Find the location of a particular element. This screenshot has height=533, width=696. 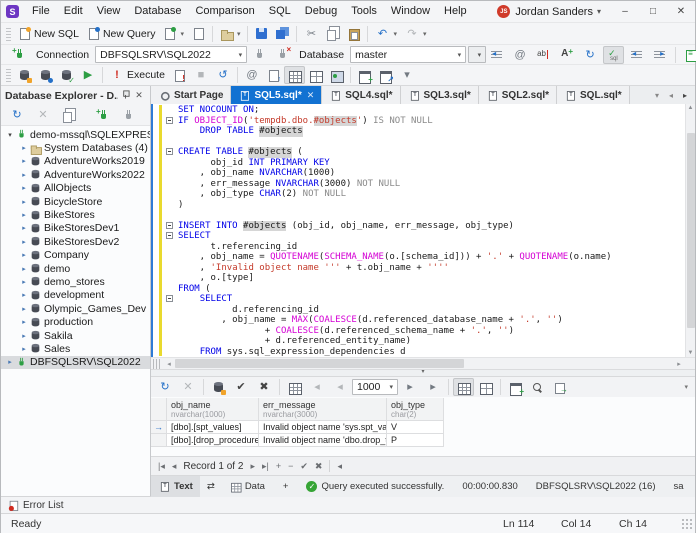

resize-grip is located at coordinates (687, 524).